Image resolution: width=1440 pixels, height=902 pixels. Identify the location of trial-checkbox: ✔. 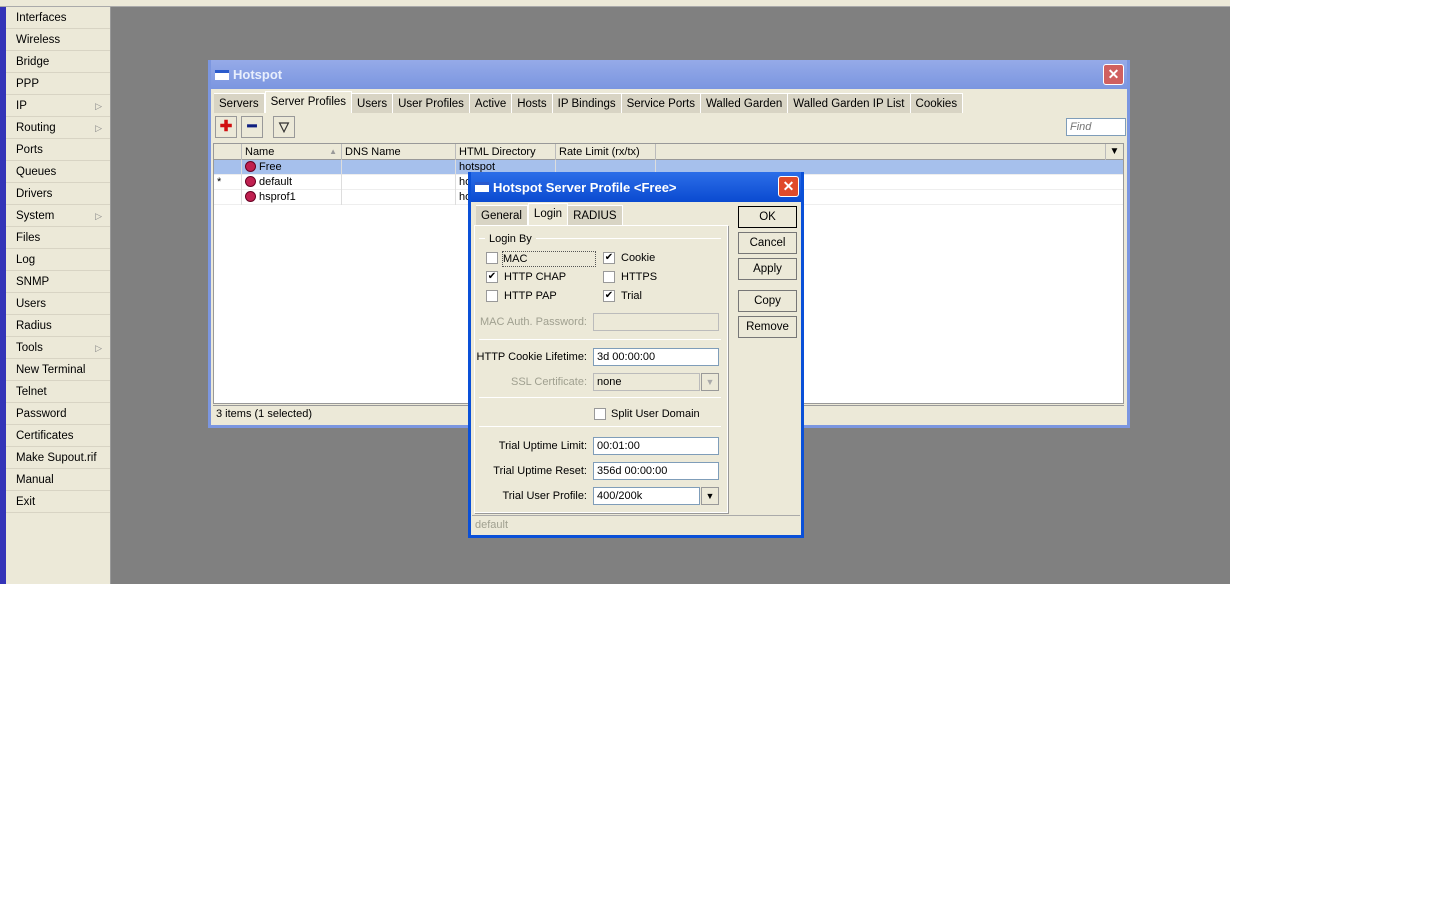
(609, 296).